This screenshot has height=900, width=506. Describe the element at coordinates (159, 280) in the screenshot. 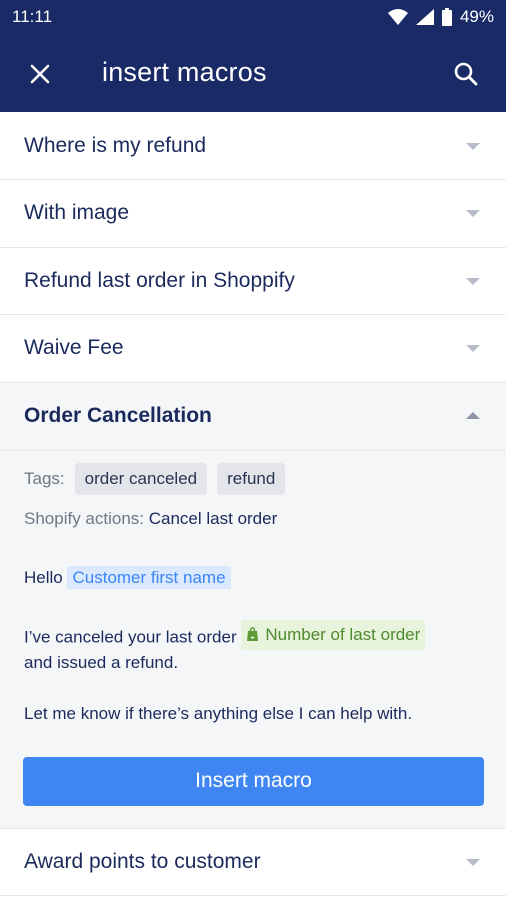

I see `macro-item-label: Refund last order in Shoppify` at that location.